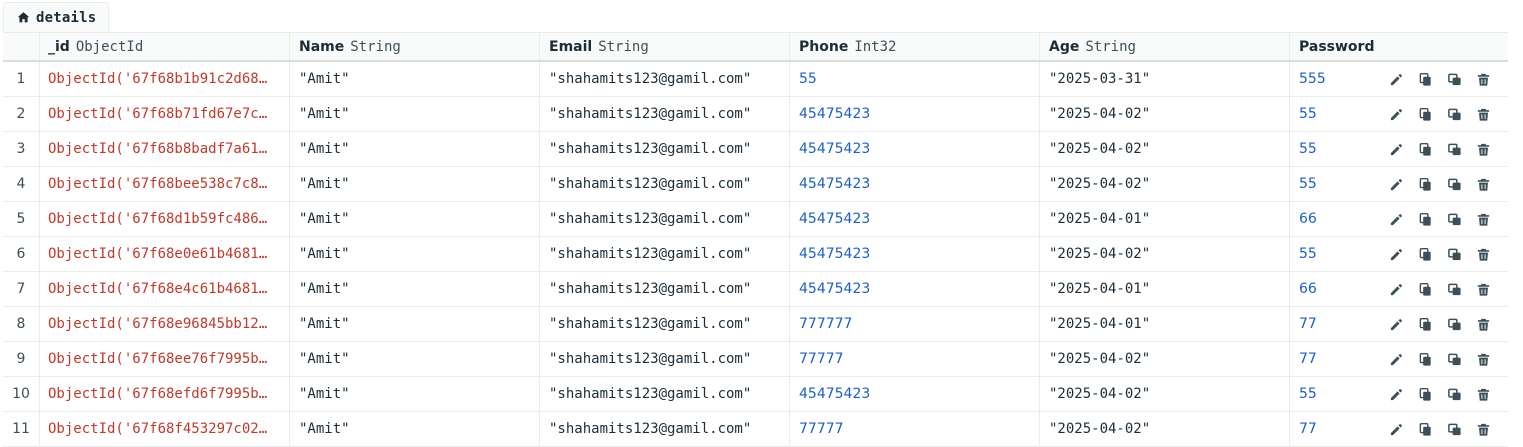 This screenshot has width=1523, height=447. I want to click on header-age: Age String, so click(1165, 46).